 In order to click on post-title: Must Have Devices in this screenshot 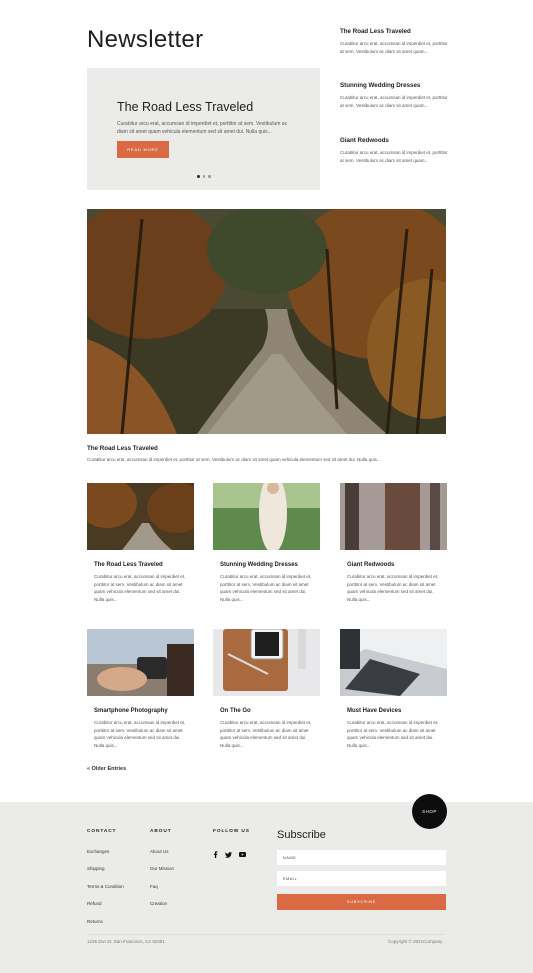, I will do `click(397, 711)`.